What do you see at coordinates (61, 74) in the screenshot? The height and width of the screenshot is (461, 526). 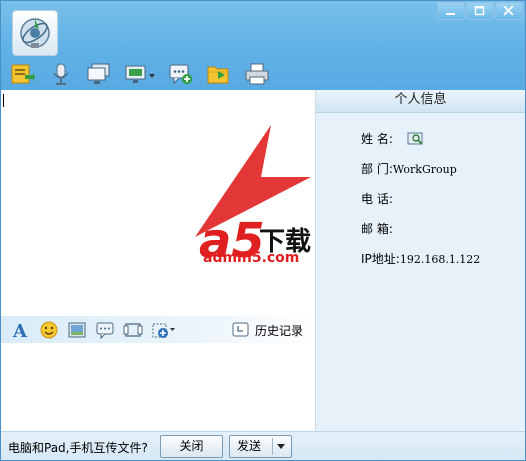 I see `voice-microphone-icon` at bounding box center [61, 74].